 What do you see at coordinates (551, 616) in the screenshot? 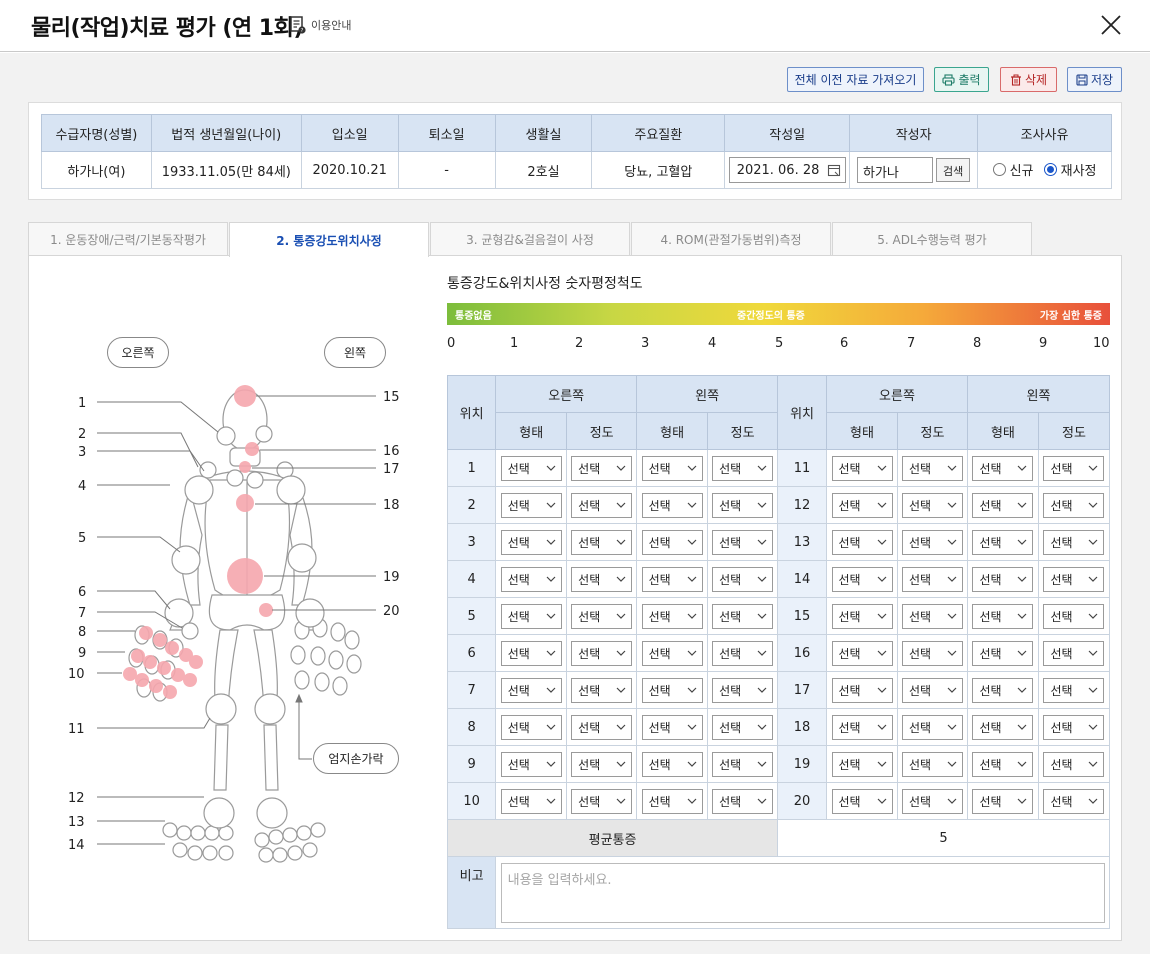
I see `chevron-down-icon` at bounding box center [551, 616].